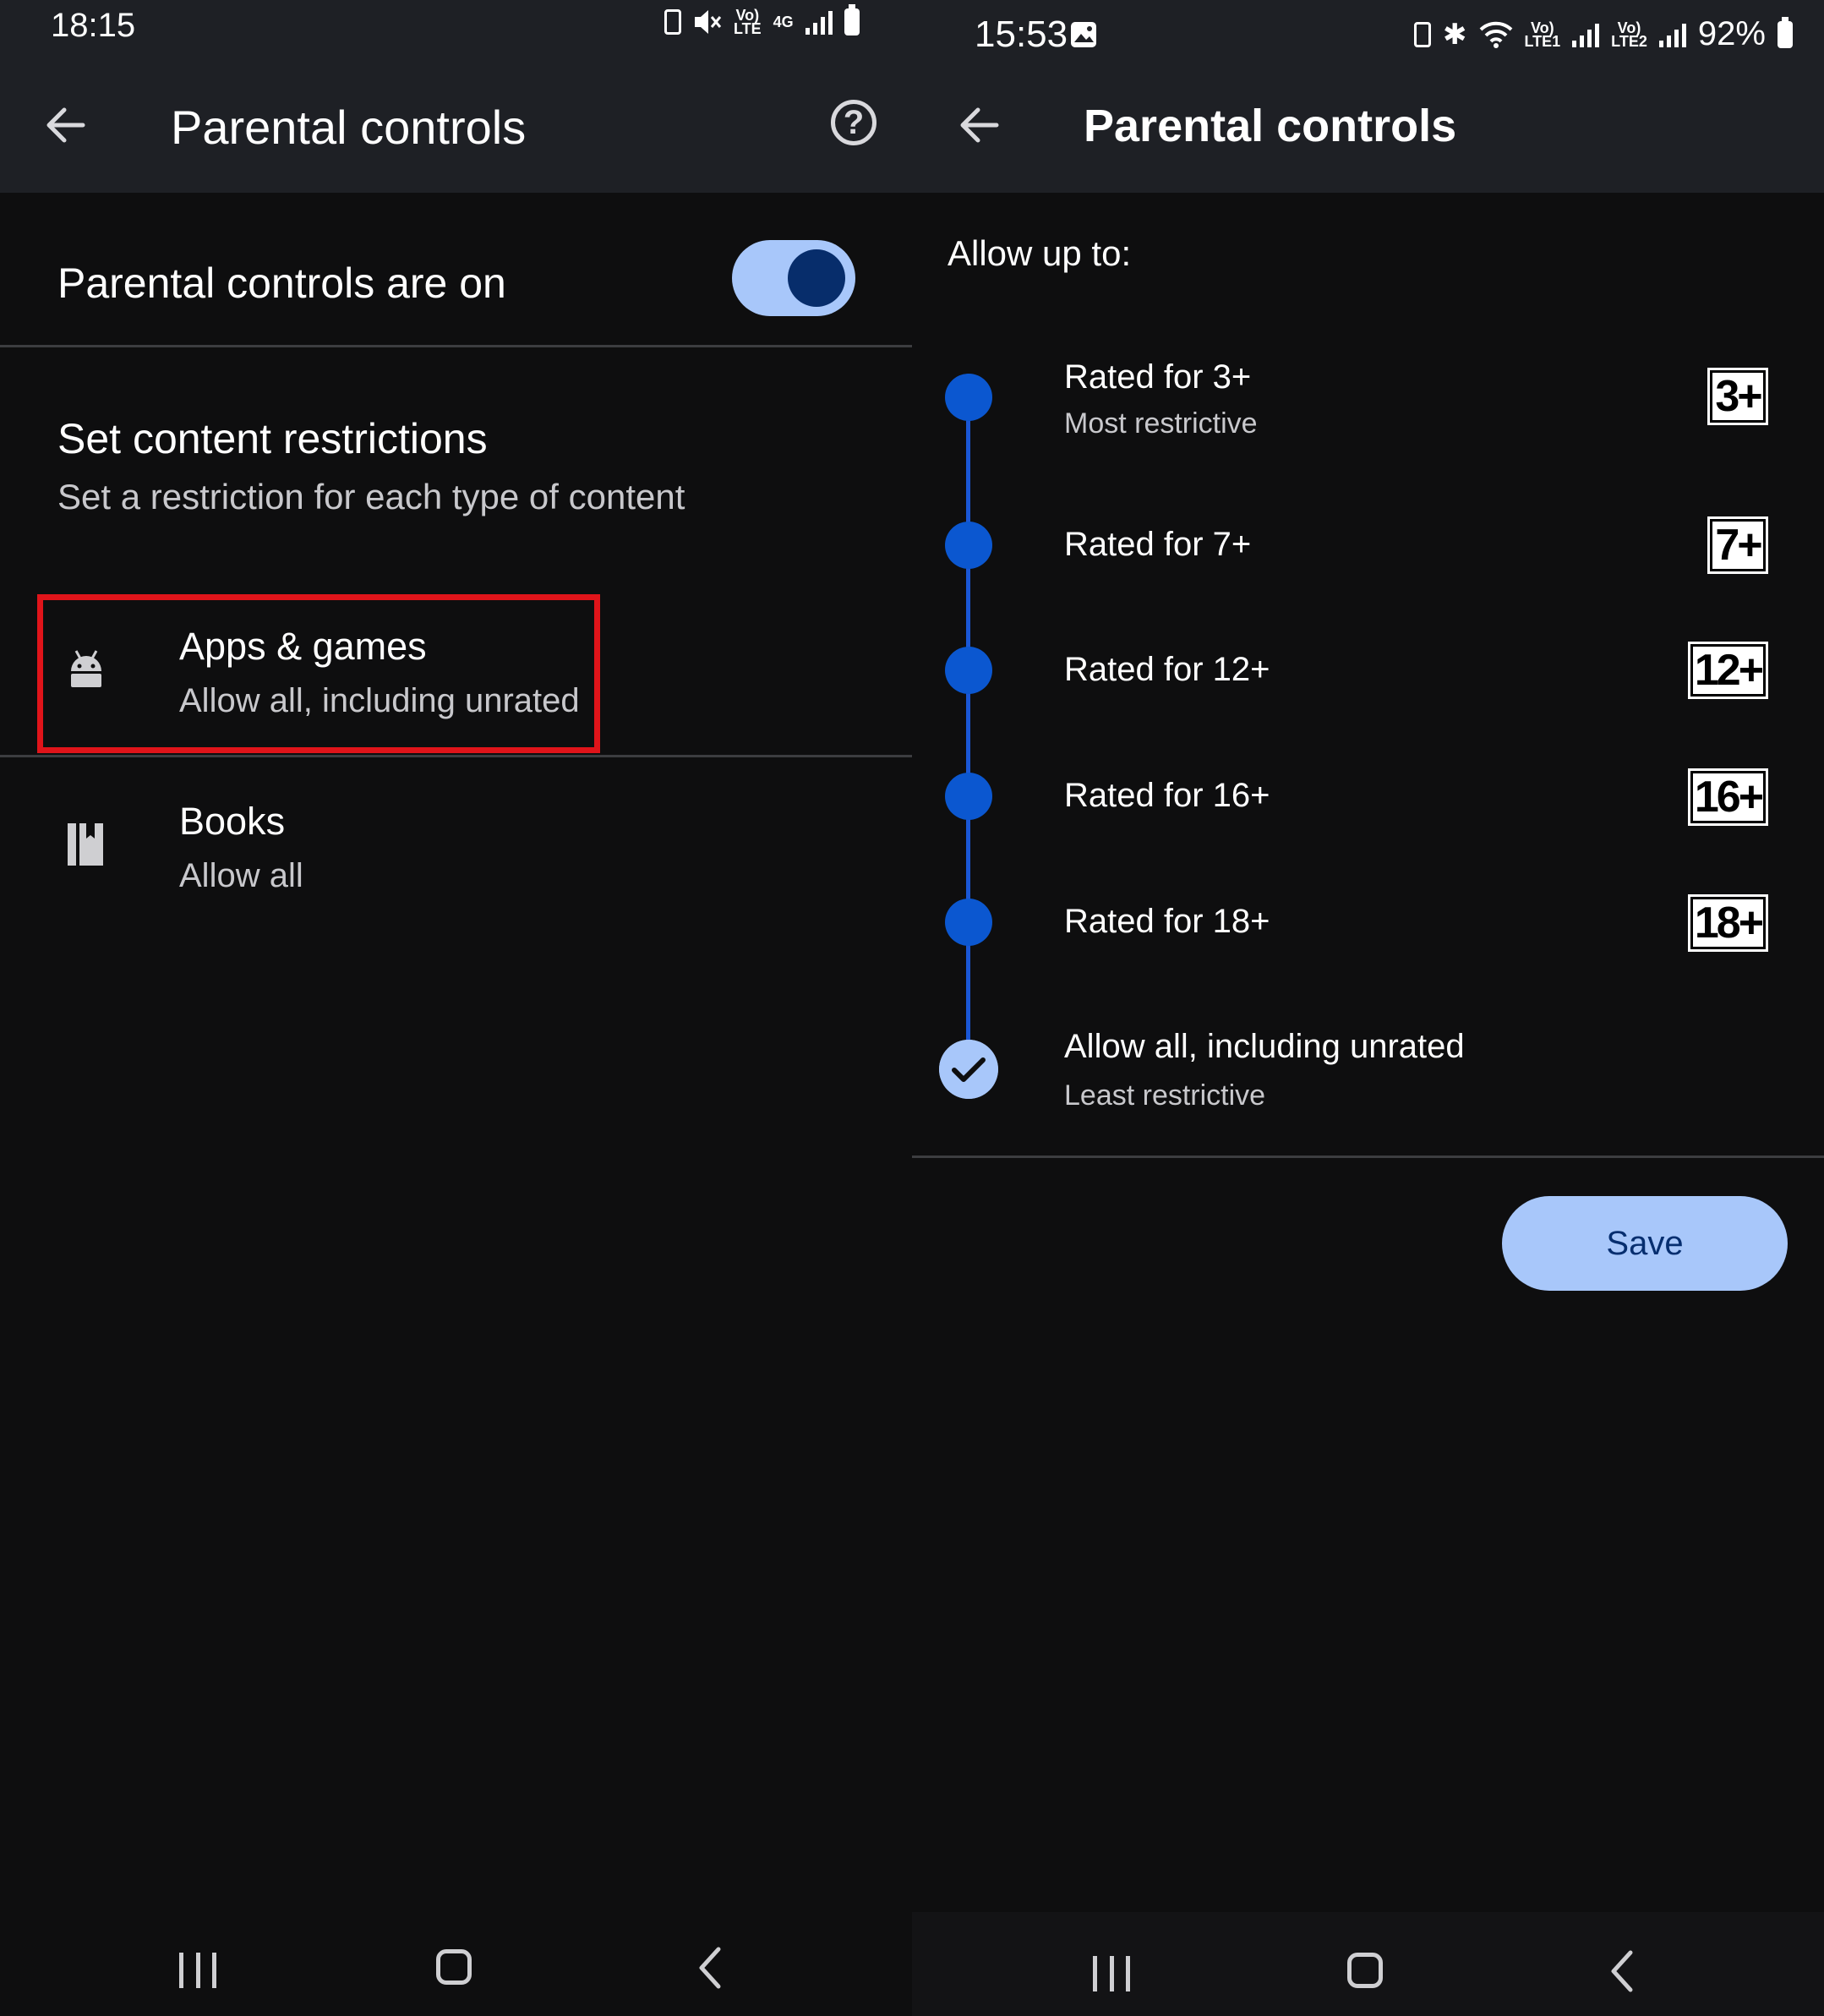 The image size is (1824, 2016). Describe the element at coordinates (1645, 1243) in the screenshot. I see `save-button: Save` at that location.